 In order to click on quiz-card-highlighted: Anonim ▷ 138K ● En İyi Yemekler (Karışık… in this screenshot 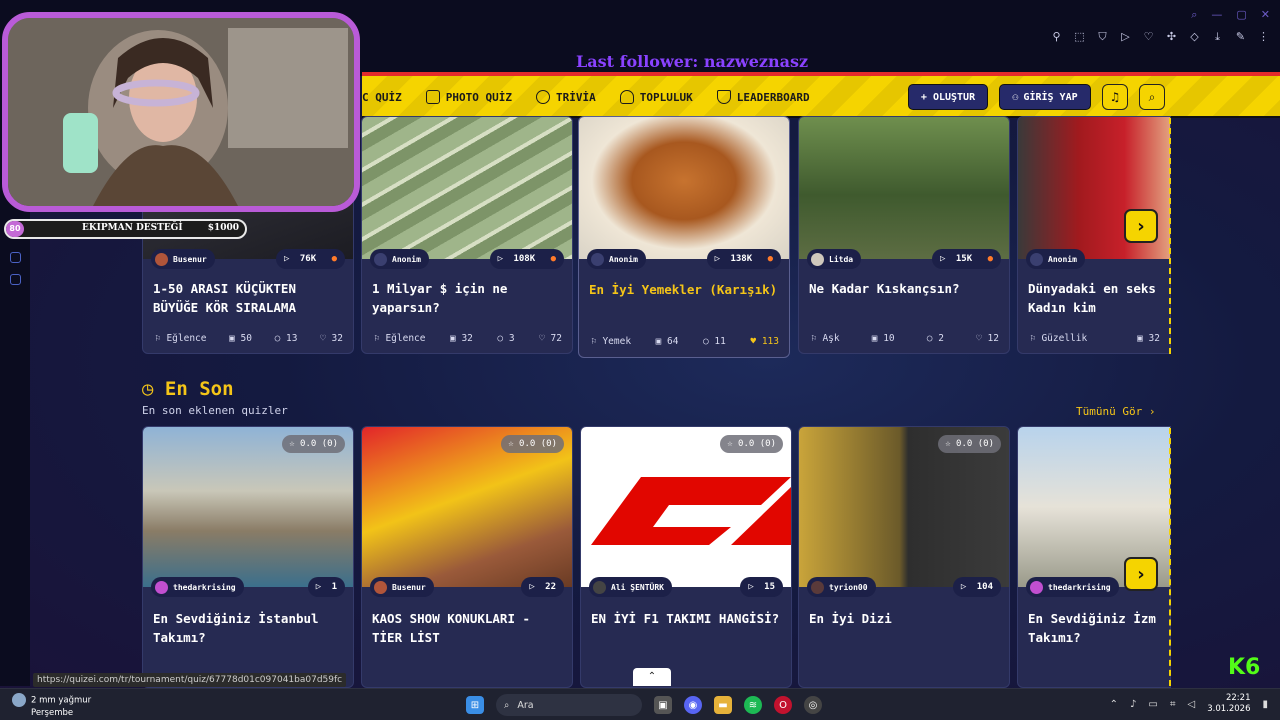, I will do `click(684, 237)`.